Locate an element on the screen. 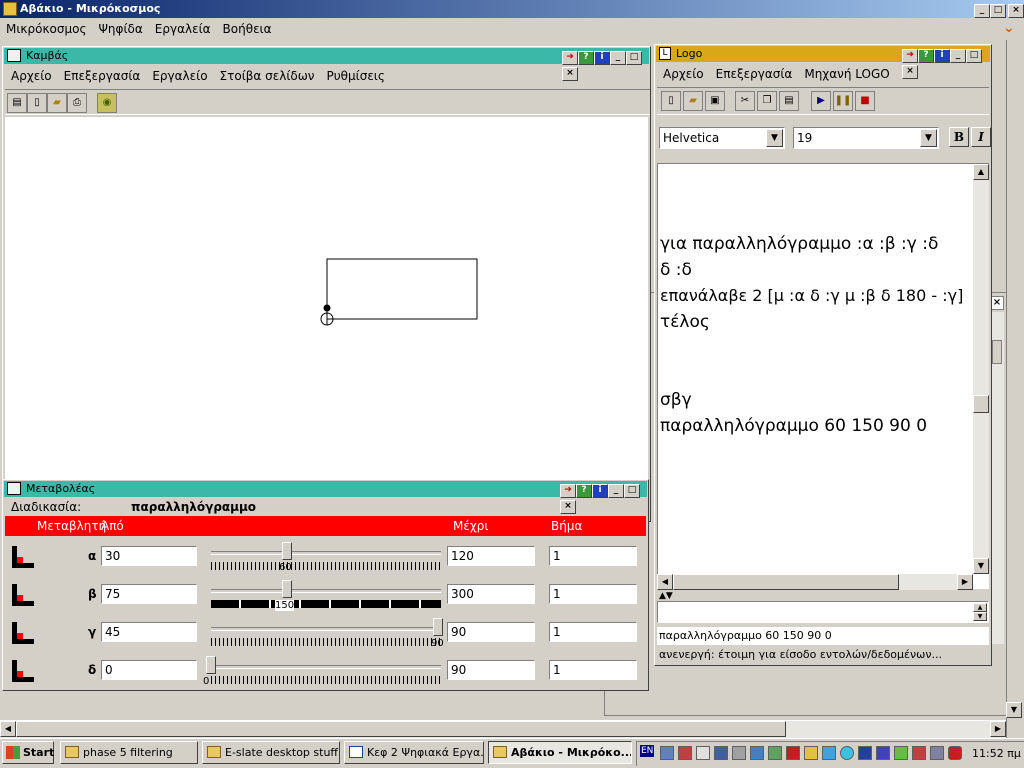 This screenshot has width=1024, height=768. step-field-d: 1 is located at coordinates (593, 670).